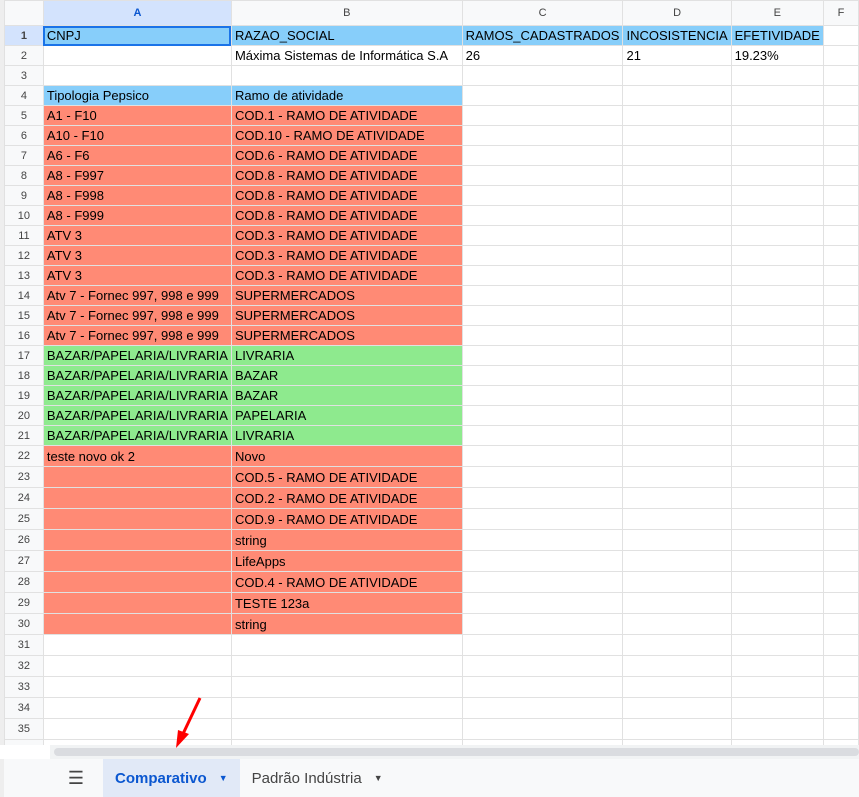 This screenshot has width=859, height=797. I want to click on row-header: 11, so click(24, 235).